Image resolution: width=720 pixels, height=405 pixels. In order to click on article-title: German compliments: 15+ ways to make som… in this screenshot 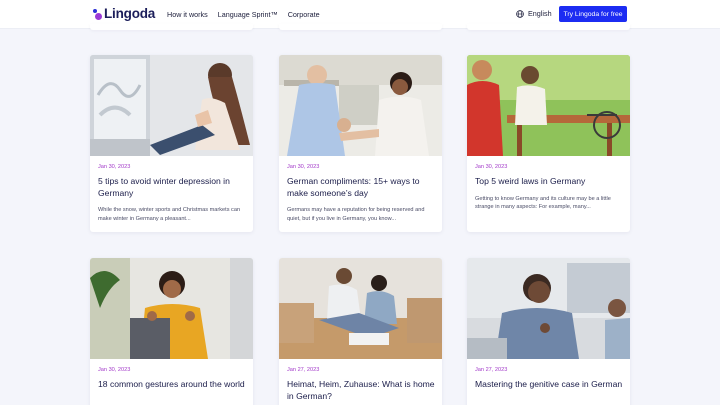, I will do `click(361, 187)`.